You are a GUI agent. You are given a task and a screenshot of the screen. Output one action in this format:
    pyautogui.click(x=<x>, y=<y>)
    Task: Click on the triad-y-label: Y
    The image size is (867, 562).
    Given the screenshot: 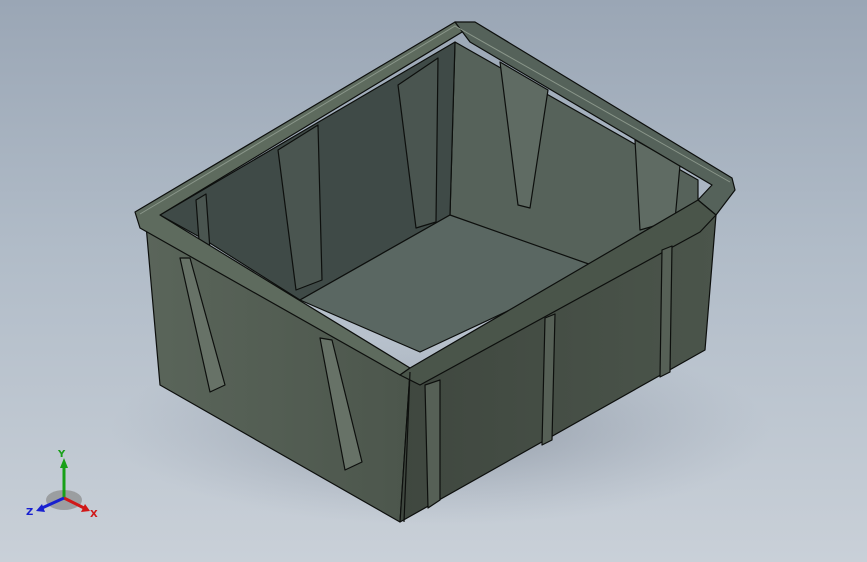 What is the action you would take?
    pyautogui.click(x=61, y=454)
    